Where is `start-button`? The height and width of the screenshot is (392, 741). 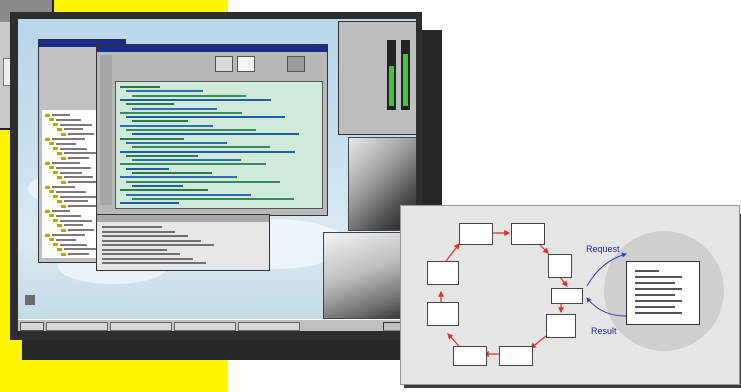 start-button is located at coordinates (32, 326).